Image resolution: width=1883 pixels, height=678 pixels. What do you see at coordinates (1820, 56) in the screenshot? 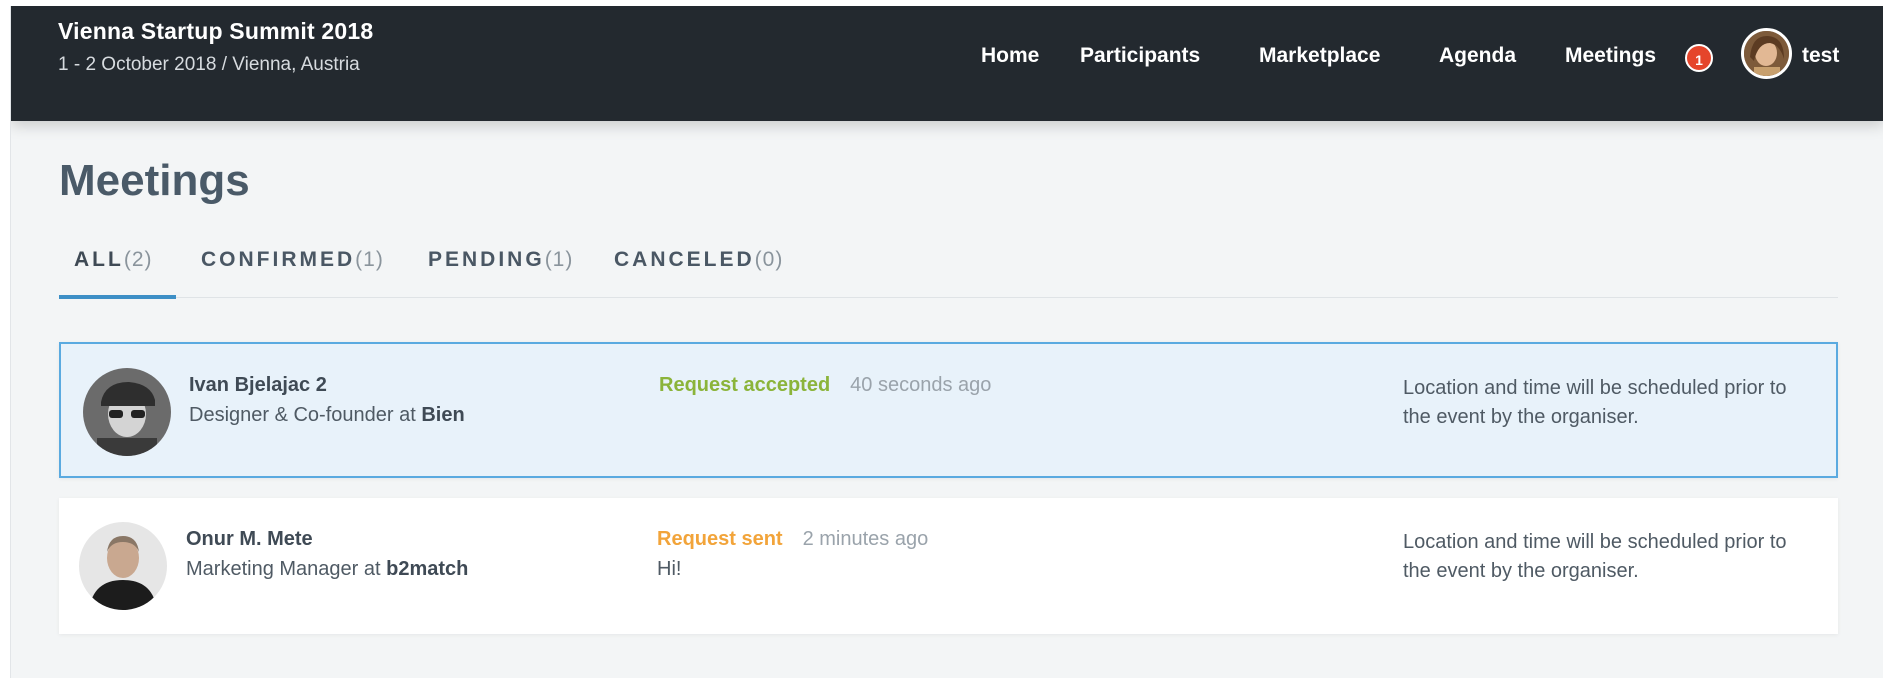
I see `user-name: test` at bounding box center [1820, 56].